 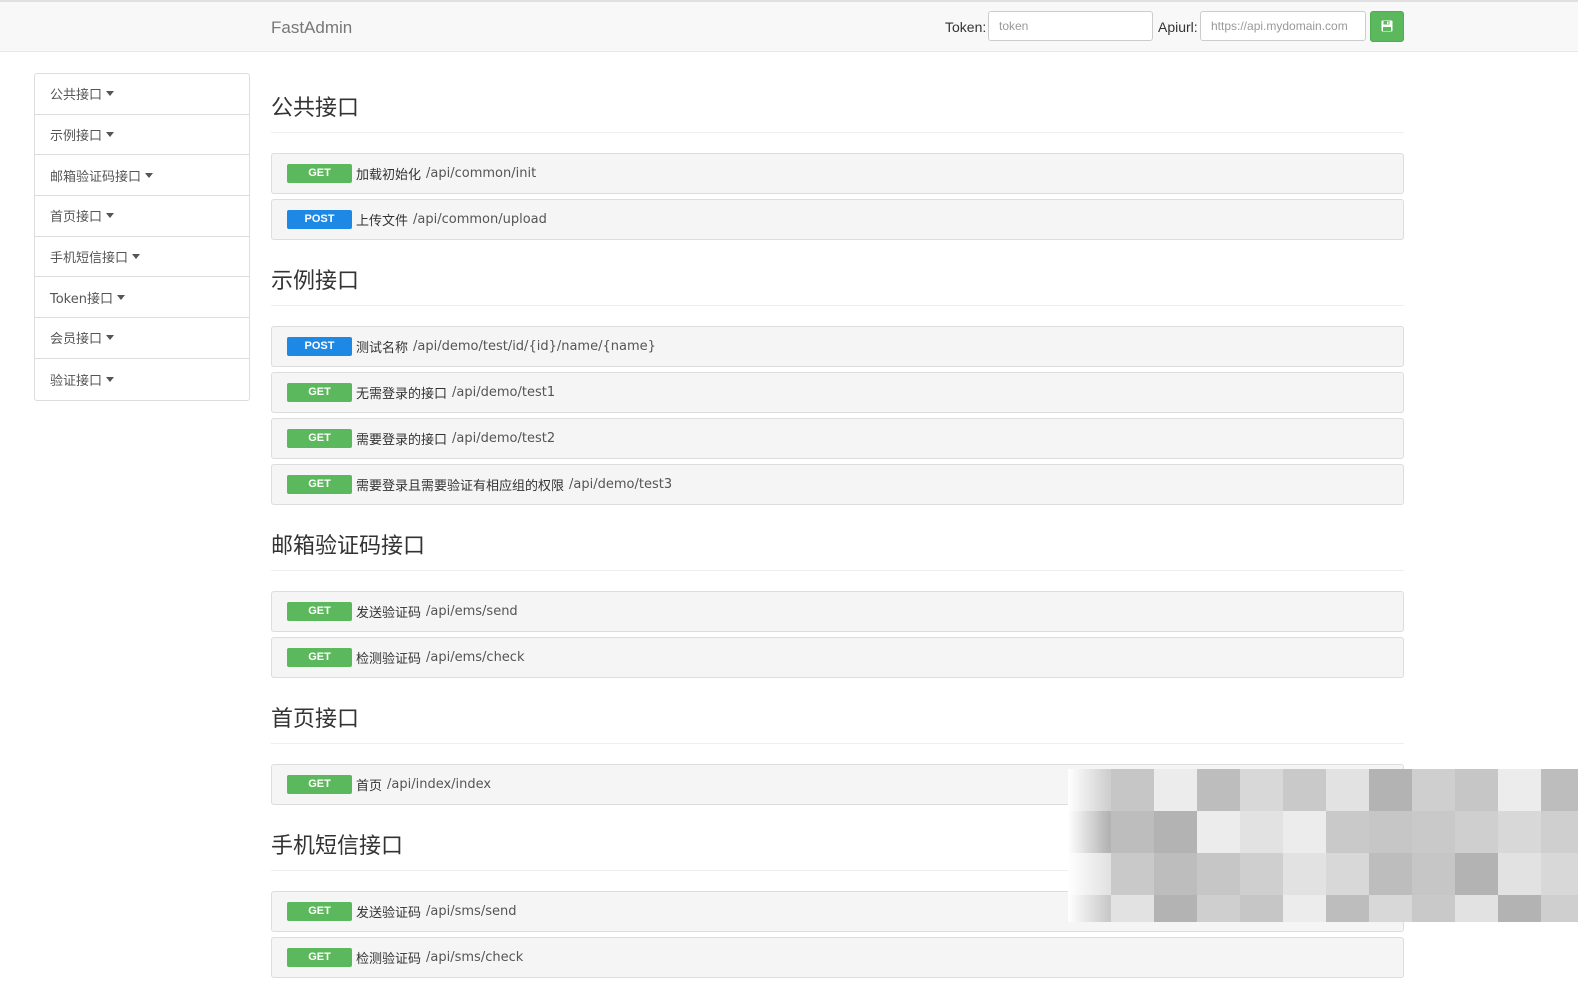 What do you see at coordinates (1178, 27) in the screenshot?
I see `apiurl-label: Apiurl:` at bounding box center [1178, 27].